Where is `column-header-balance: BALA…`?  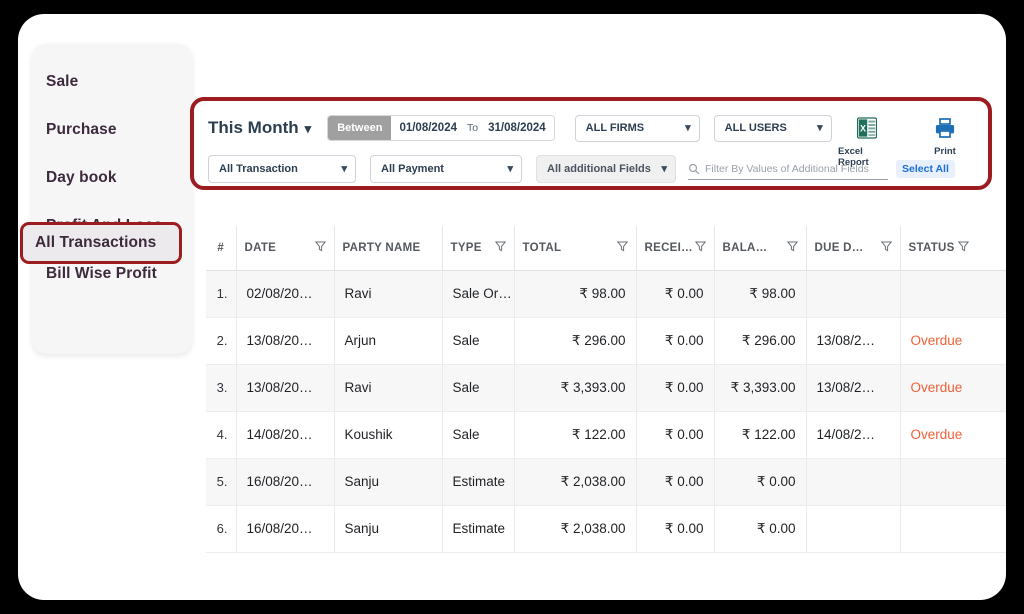 column-header-balance: BALA… is located at coordinates (760, 248).